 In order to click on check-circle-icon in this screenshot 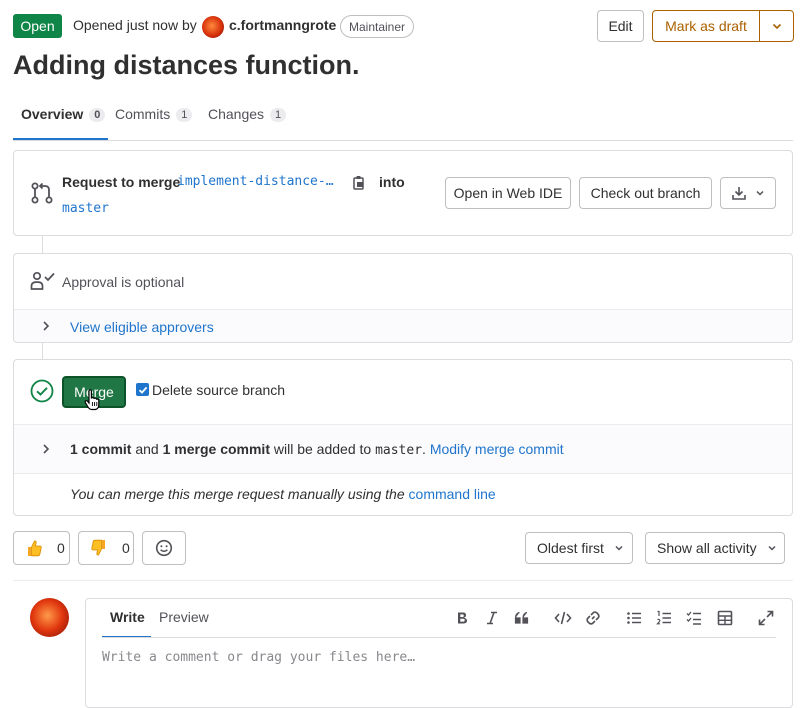, I will do `click(42, 391)`.